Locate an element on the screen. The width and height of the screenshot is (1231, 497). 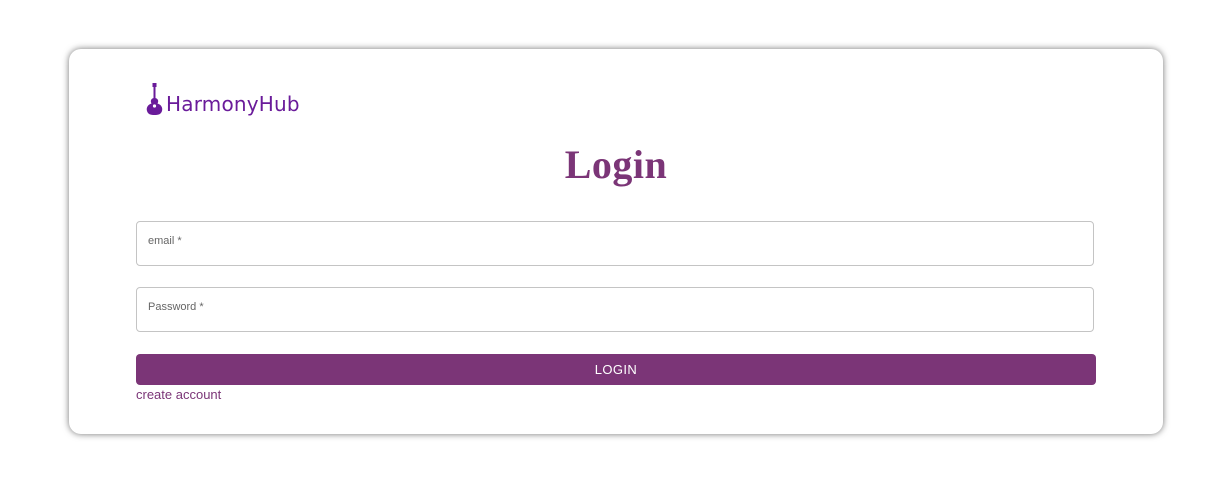
page-title: Login is located at coordinates (616, 164).